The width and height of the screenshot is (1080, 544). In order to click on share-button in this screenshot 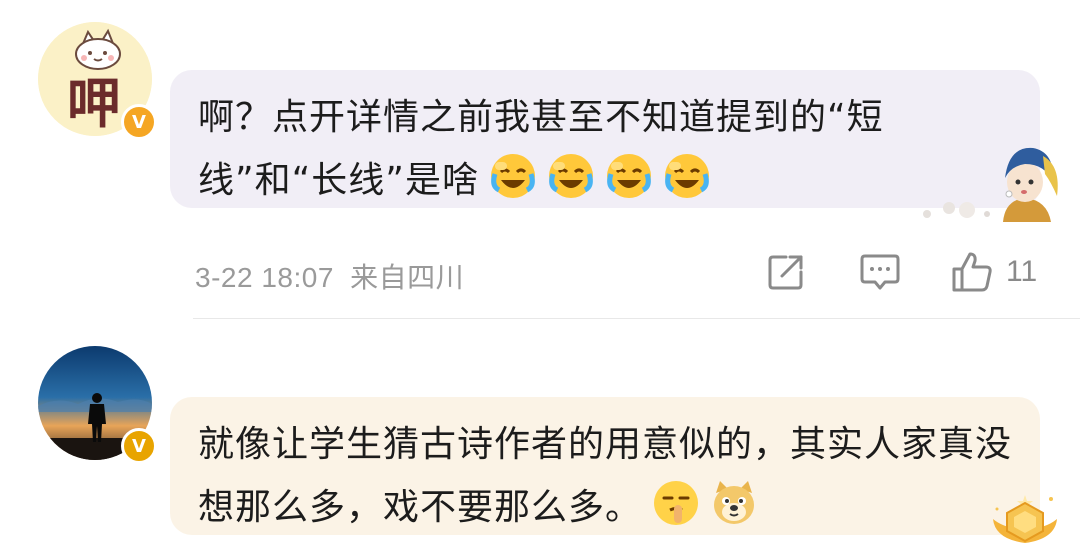, I will do `click(786, 272)`.